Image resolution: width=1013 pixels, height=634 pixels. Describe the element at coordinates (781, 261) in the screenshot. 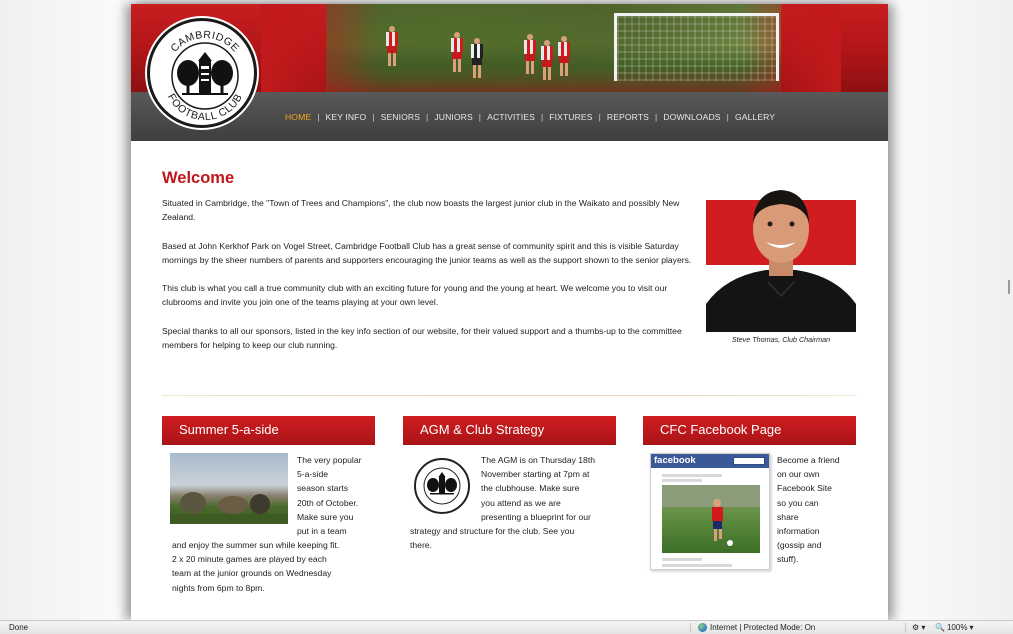

I see `chairman-portrait` at that location.